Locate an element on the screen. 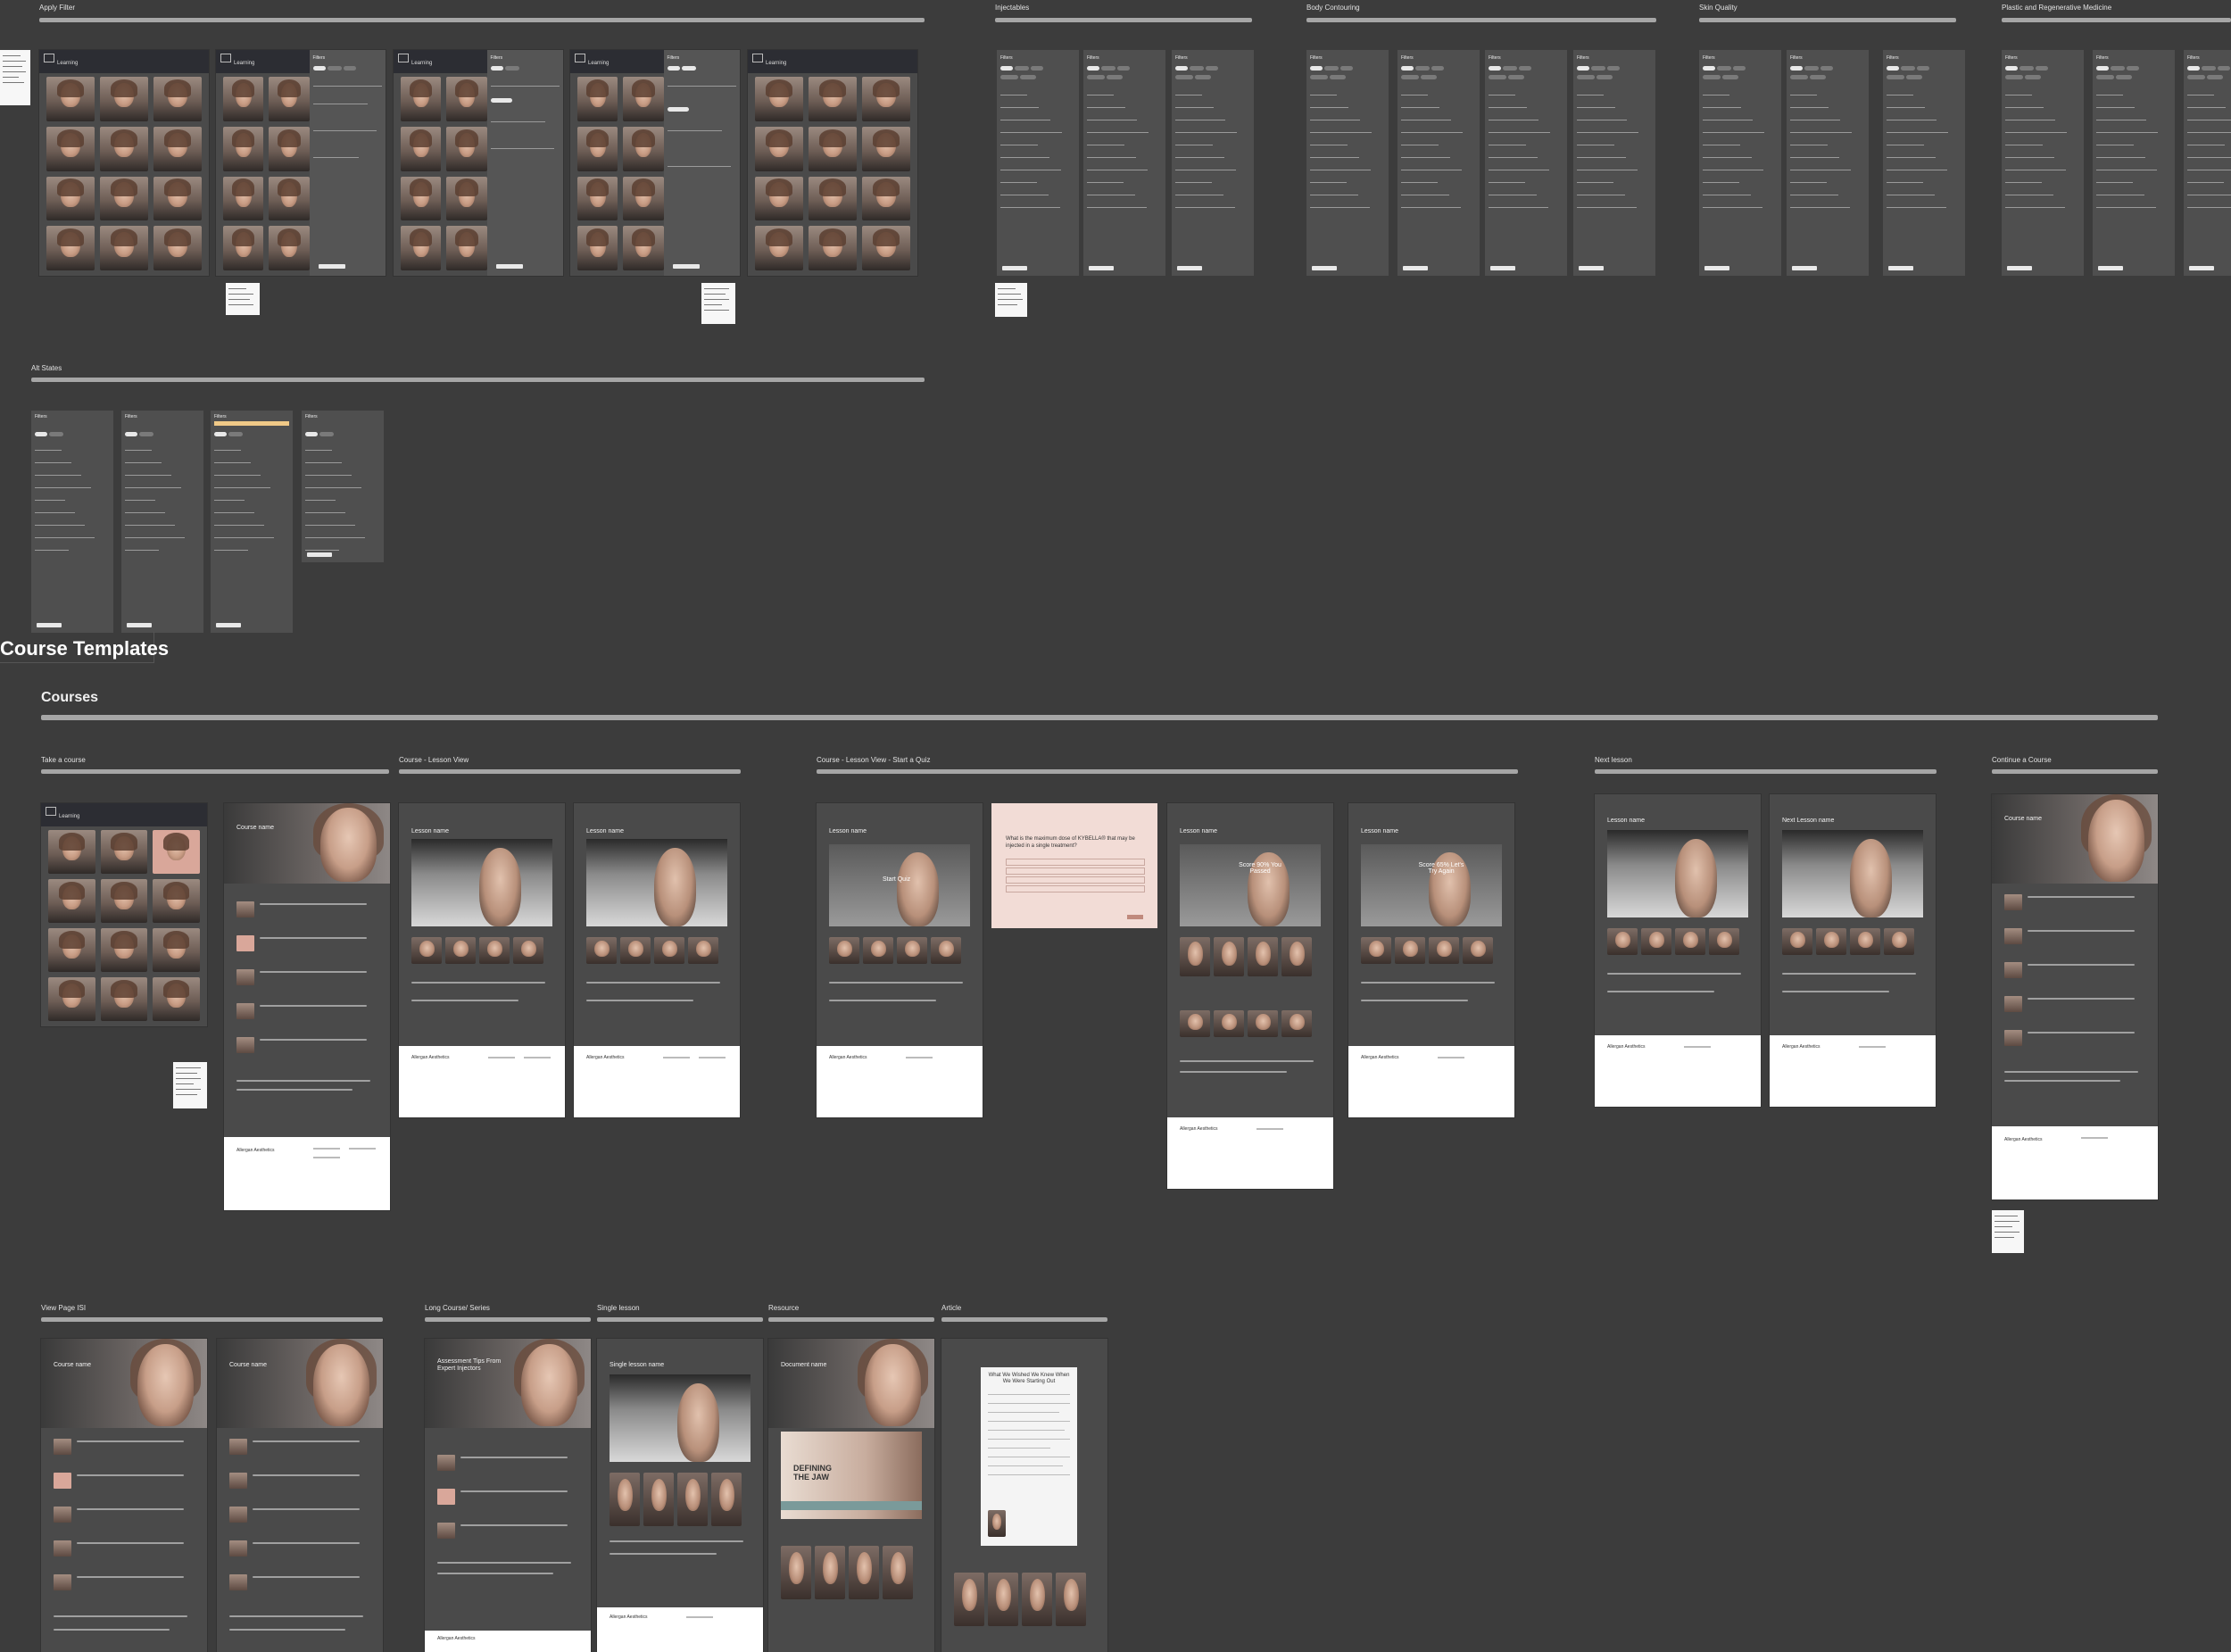  section-label-lesson-view: Course - Lesson View is located at coordinates (434, 760).